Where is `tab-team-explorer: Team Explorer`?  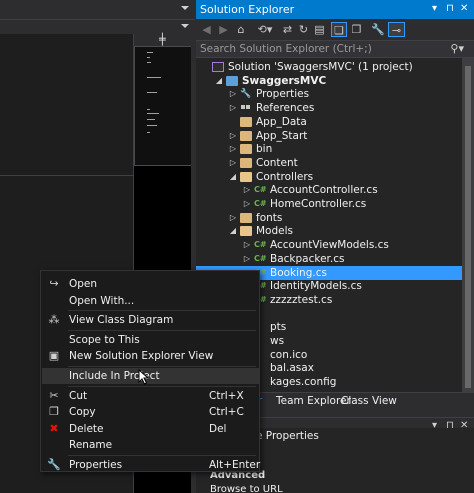
tab-team-explorer: Team Explorer is located at coordinates (313, 401).